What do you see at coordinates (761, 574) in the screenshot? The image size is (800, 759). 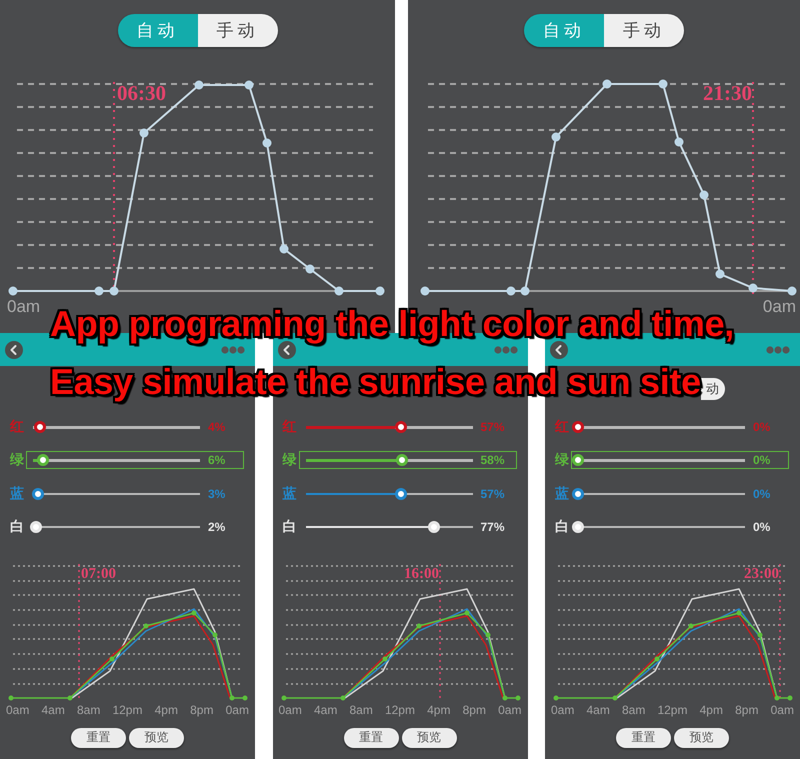 I see `time-label: 23:00` at bounding box center [761, 574].